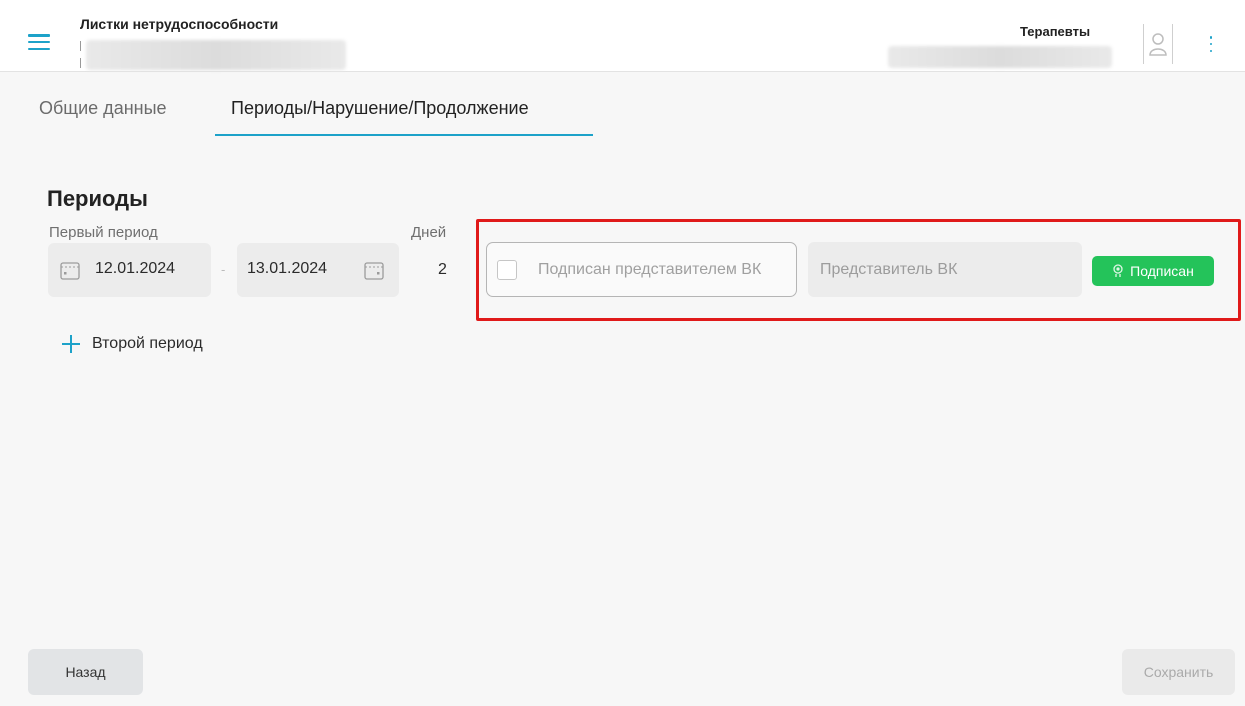 The width and height of the screenshot is (1245, 706). I want to click on redacted-patient-info, so click(216, 55).